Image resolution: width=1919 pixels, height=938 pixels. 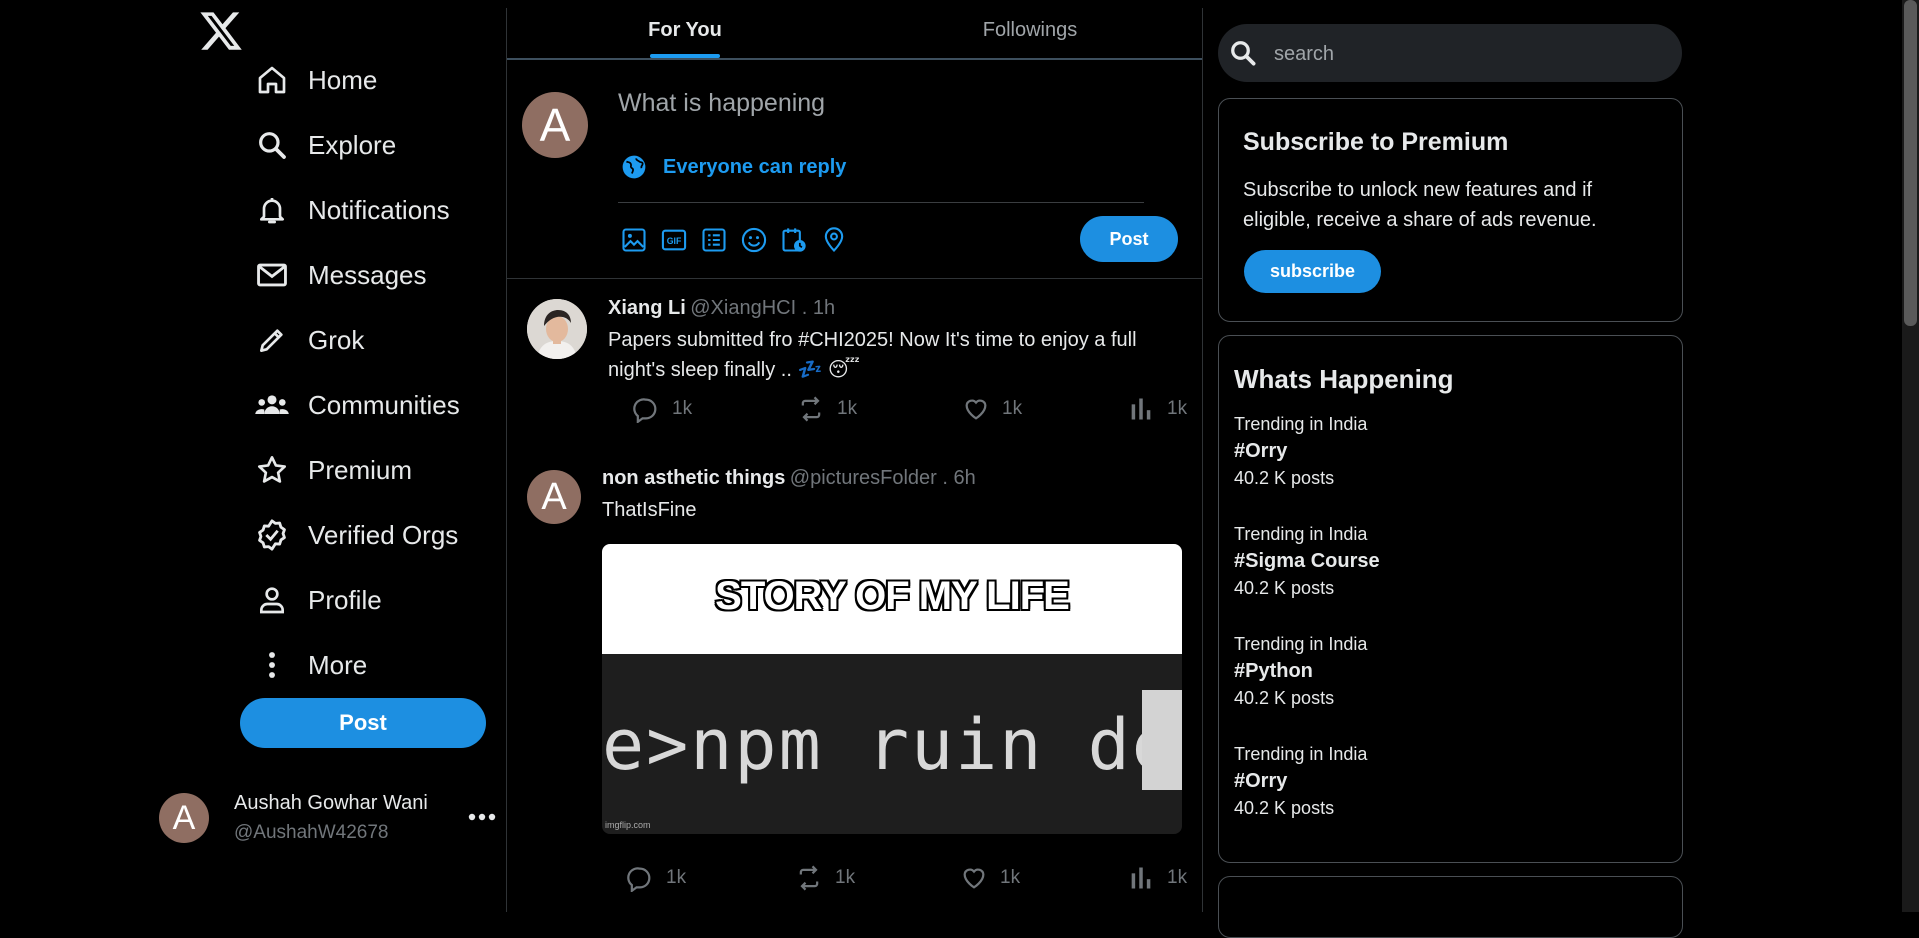 I want to click on nav-premium-label: Premium, so click(x=360, y=469).